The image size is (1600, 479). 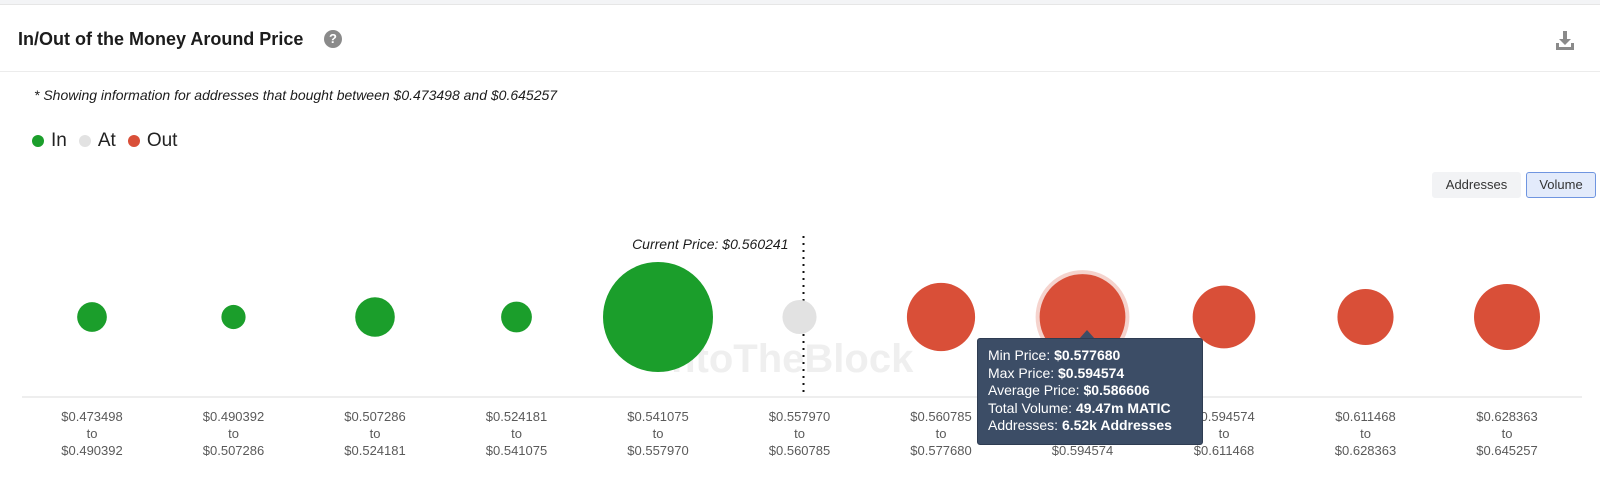 I want to click on tick-label-to-4: $0.557970, so click(x=657, y=450).